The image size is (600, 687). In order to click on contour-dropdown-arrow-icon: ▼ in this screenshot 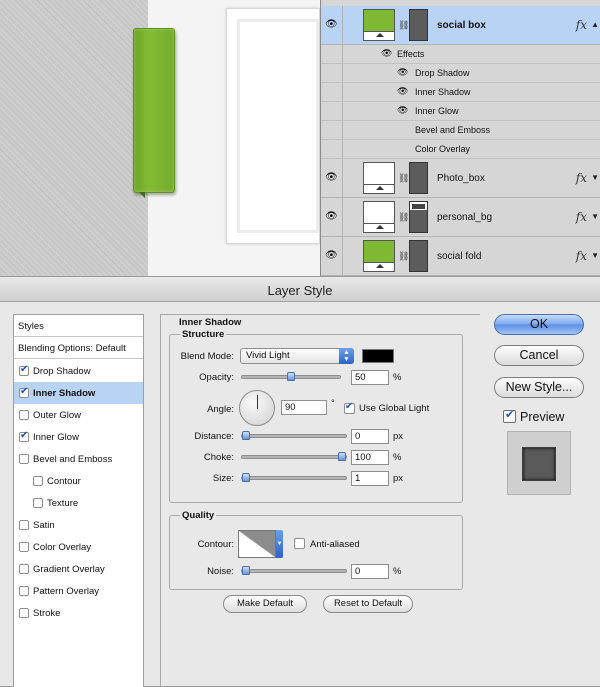, I will do `click(279, 544)`.